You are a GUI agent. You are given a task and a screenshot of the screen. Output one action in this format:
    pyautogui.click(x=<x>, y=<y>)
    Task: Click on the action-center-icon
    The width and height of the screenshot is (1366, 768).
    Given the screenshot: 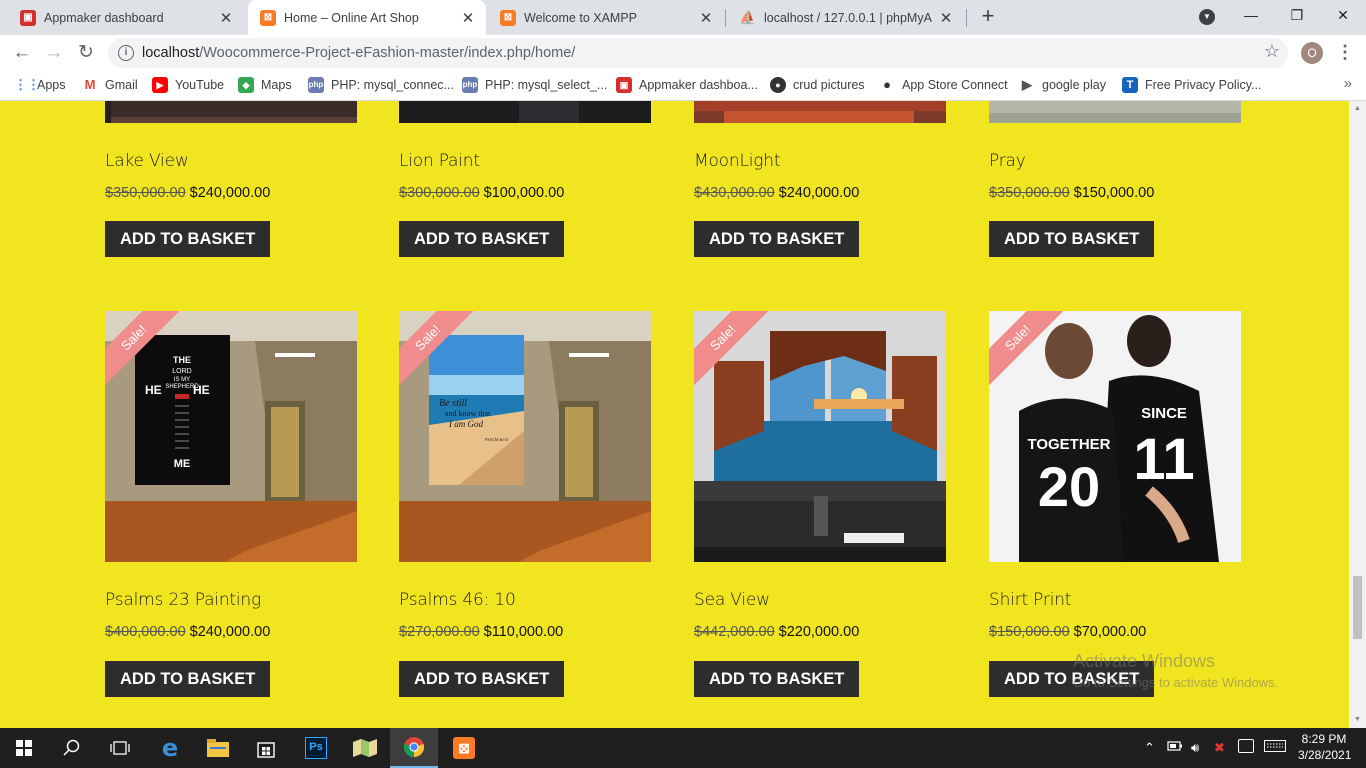 What is the action you would take?
    pyautogui.click(x=1246, y=746)
    